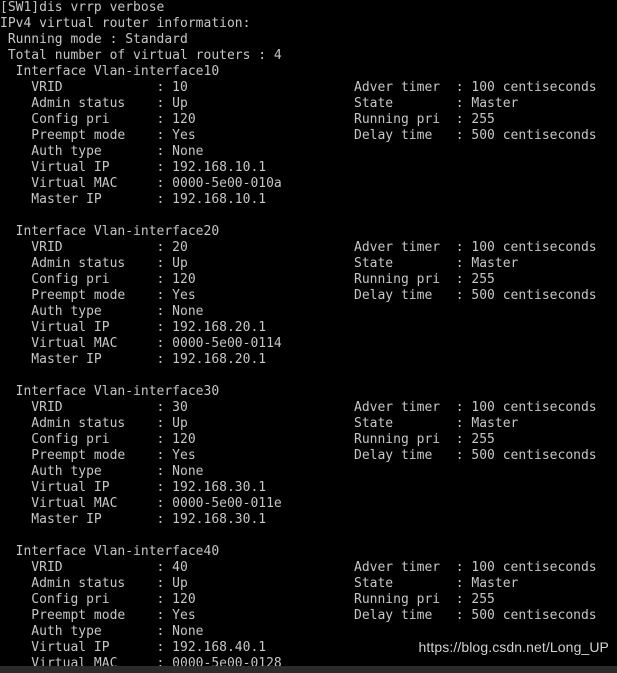  What do you see at coordinates (308, 344) in the screenshot?
I see `interface-detail-line: Virtual MAC : 0000-5e00-0114` at bounding box center [308, 344].